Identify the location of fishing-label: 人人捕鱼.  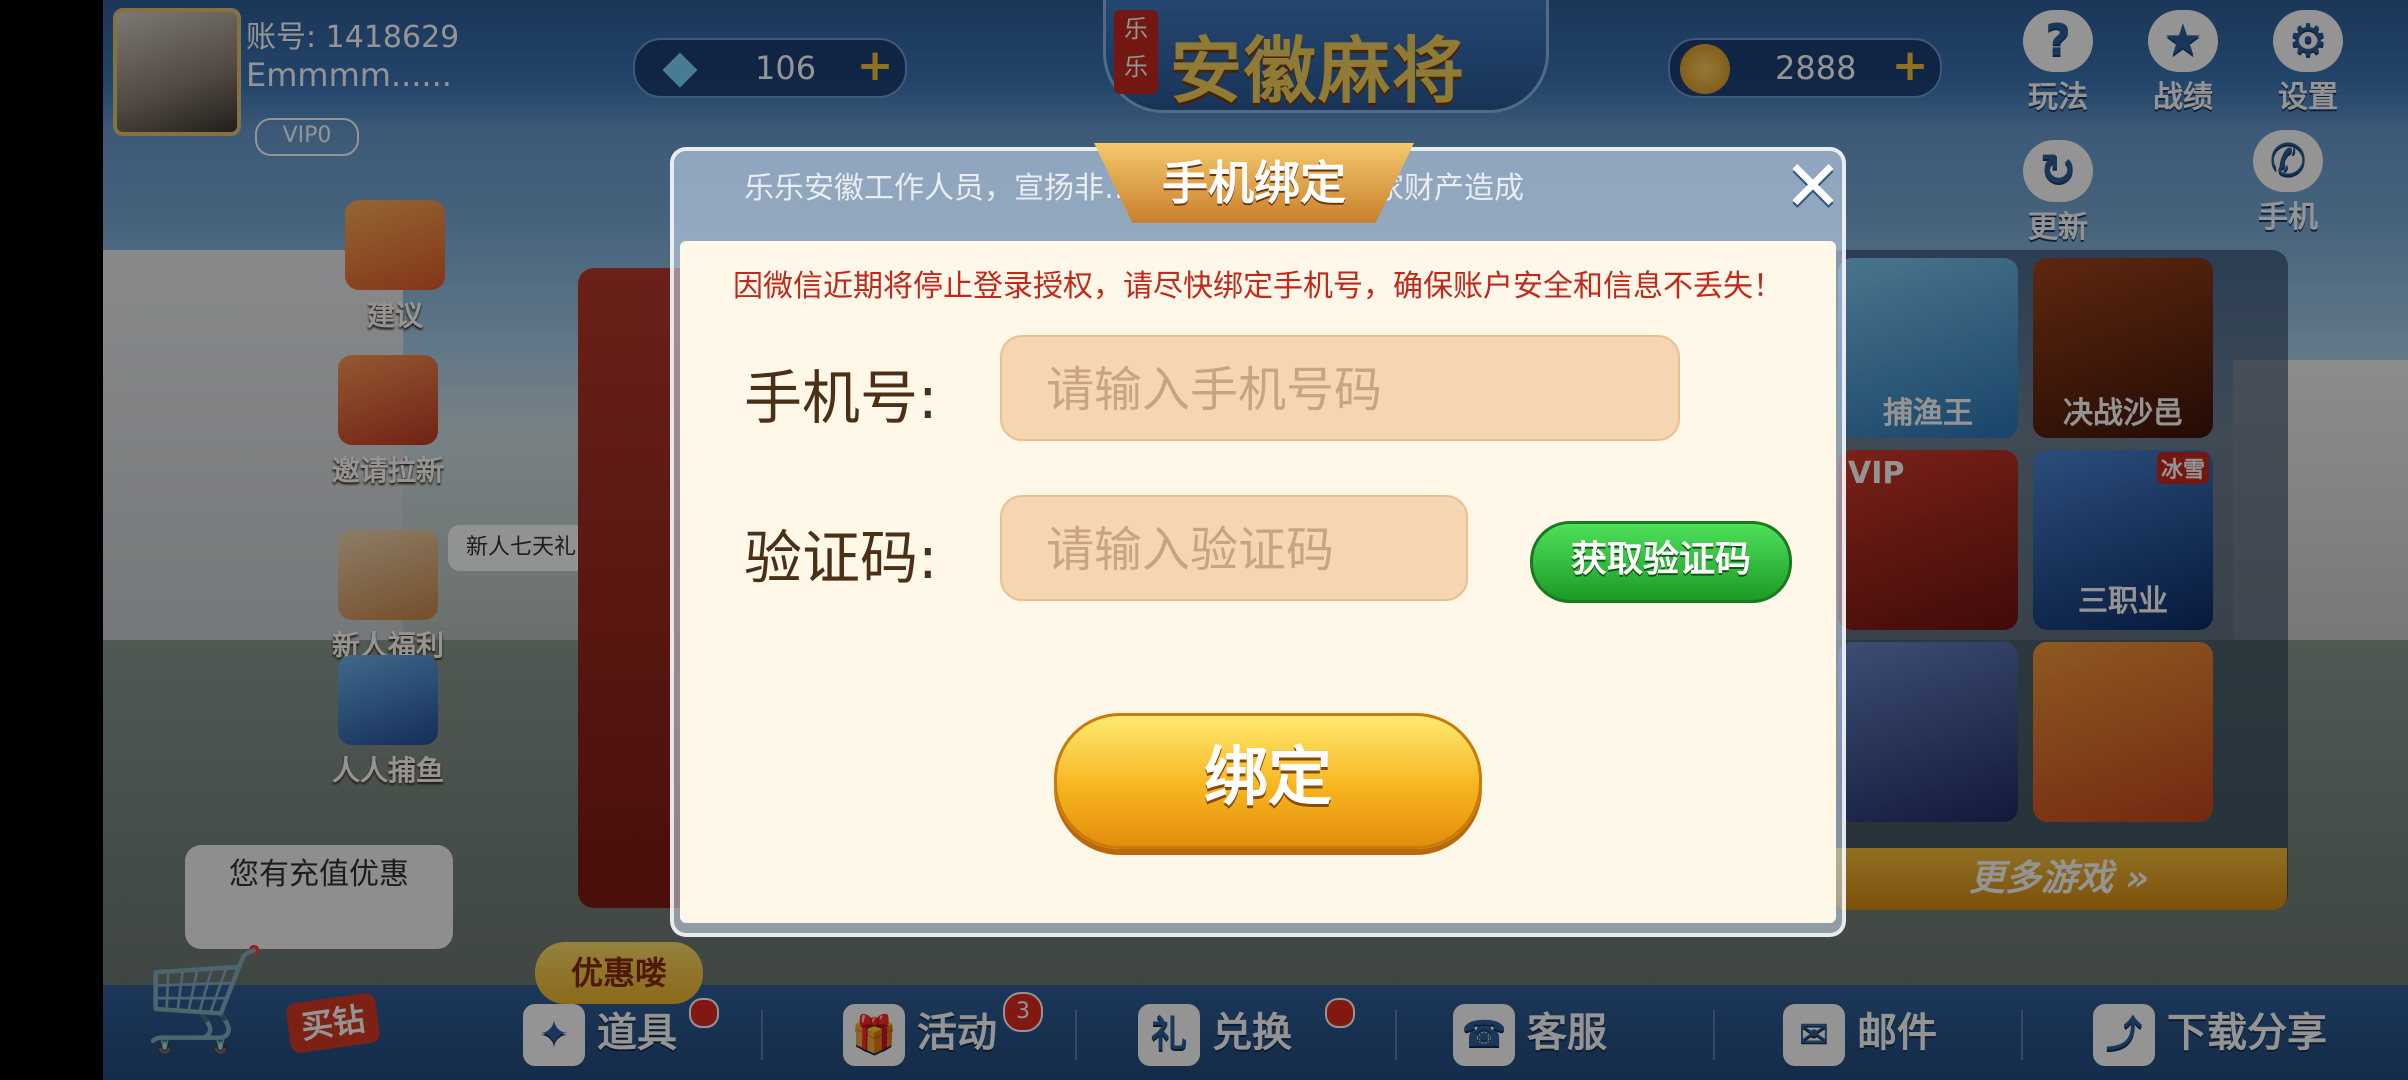
(387, 770).